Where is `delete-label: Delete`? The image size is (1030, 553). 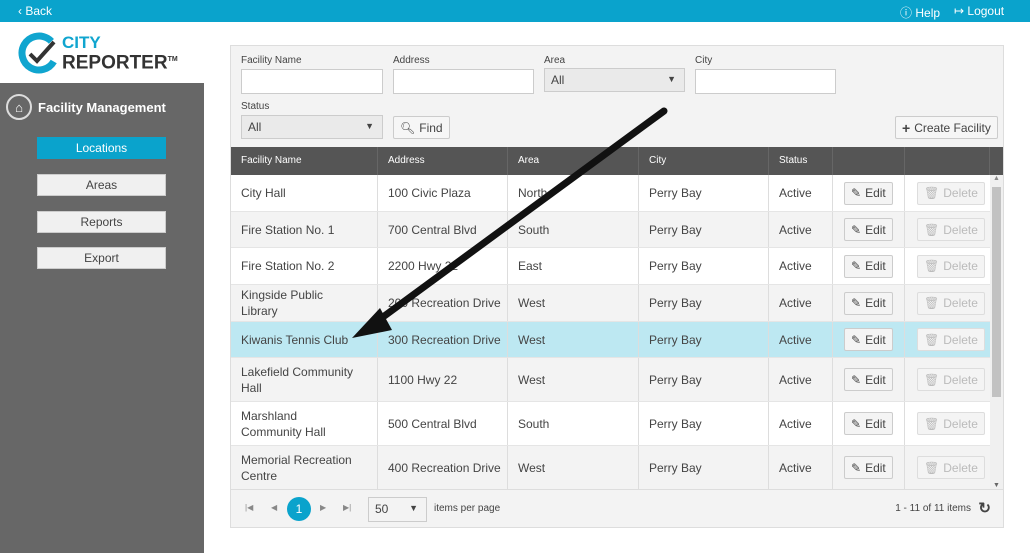
delete-label: Delete is located at coordinates (960, 193).